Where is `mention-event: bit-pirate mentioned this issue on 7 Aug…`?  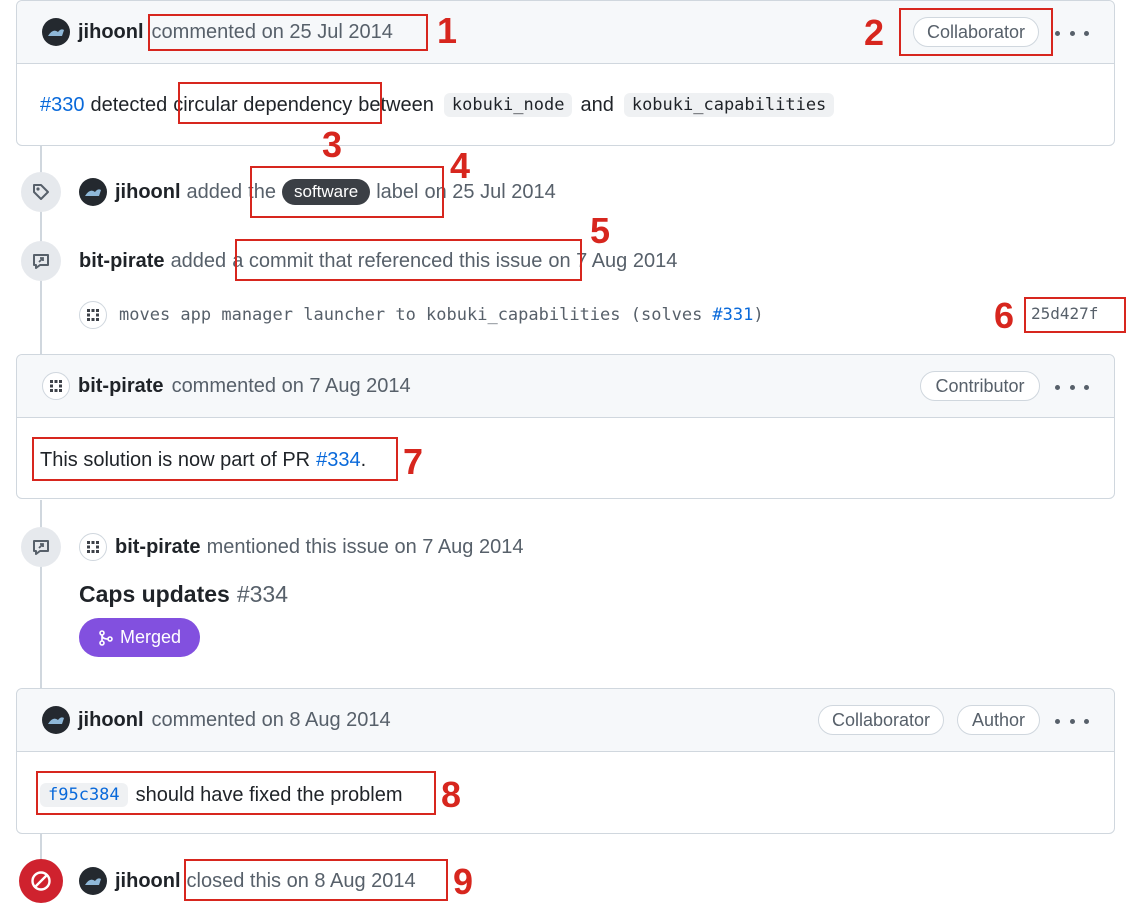 mention-event: bit-pirate mentioned this issue on 7 Aug… is located at coordinates (301, 547).